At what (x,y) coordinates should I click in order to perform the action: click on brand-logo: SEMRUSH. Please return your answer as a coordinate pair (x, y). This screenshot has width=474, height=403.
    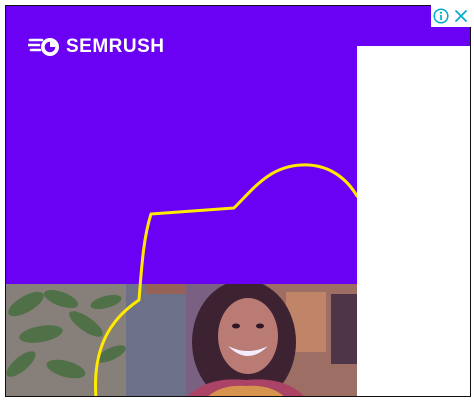
    Looking at the image, I should click on (96, 47).